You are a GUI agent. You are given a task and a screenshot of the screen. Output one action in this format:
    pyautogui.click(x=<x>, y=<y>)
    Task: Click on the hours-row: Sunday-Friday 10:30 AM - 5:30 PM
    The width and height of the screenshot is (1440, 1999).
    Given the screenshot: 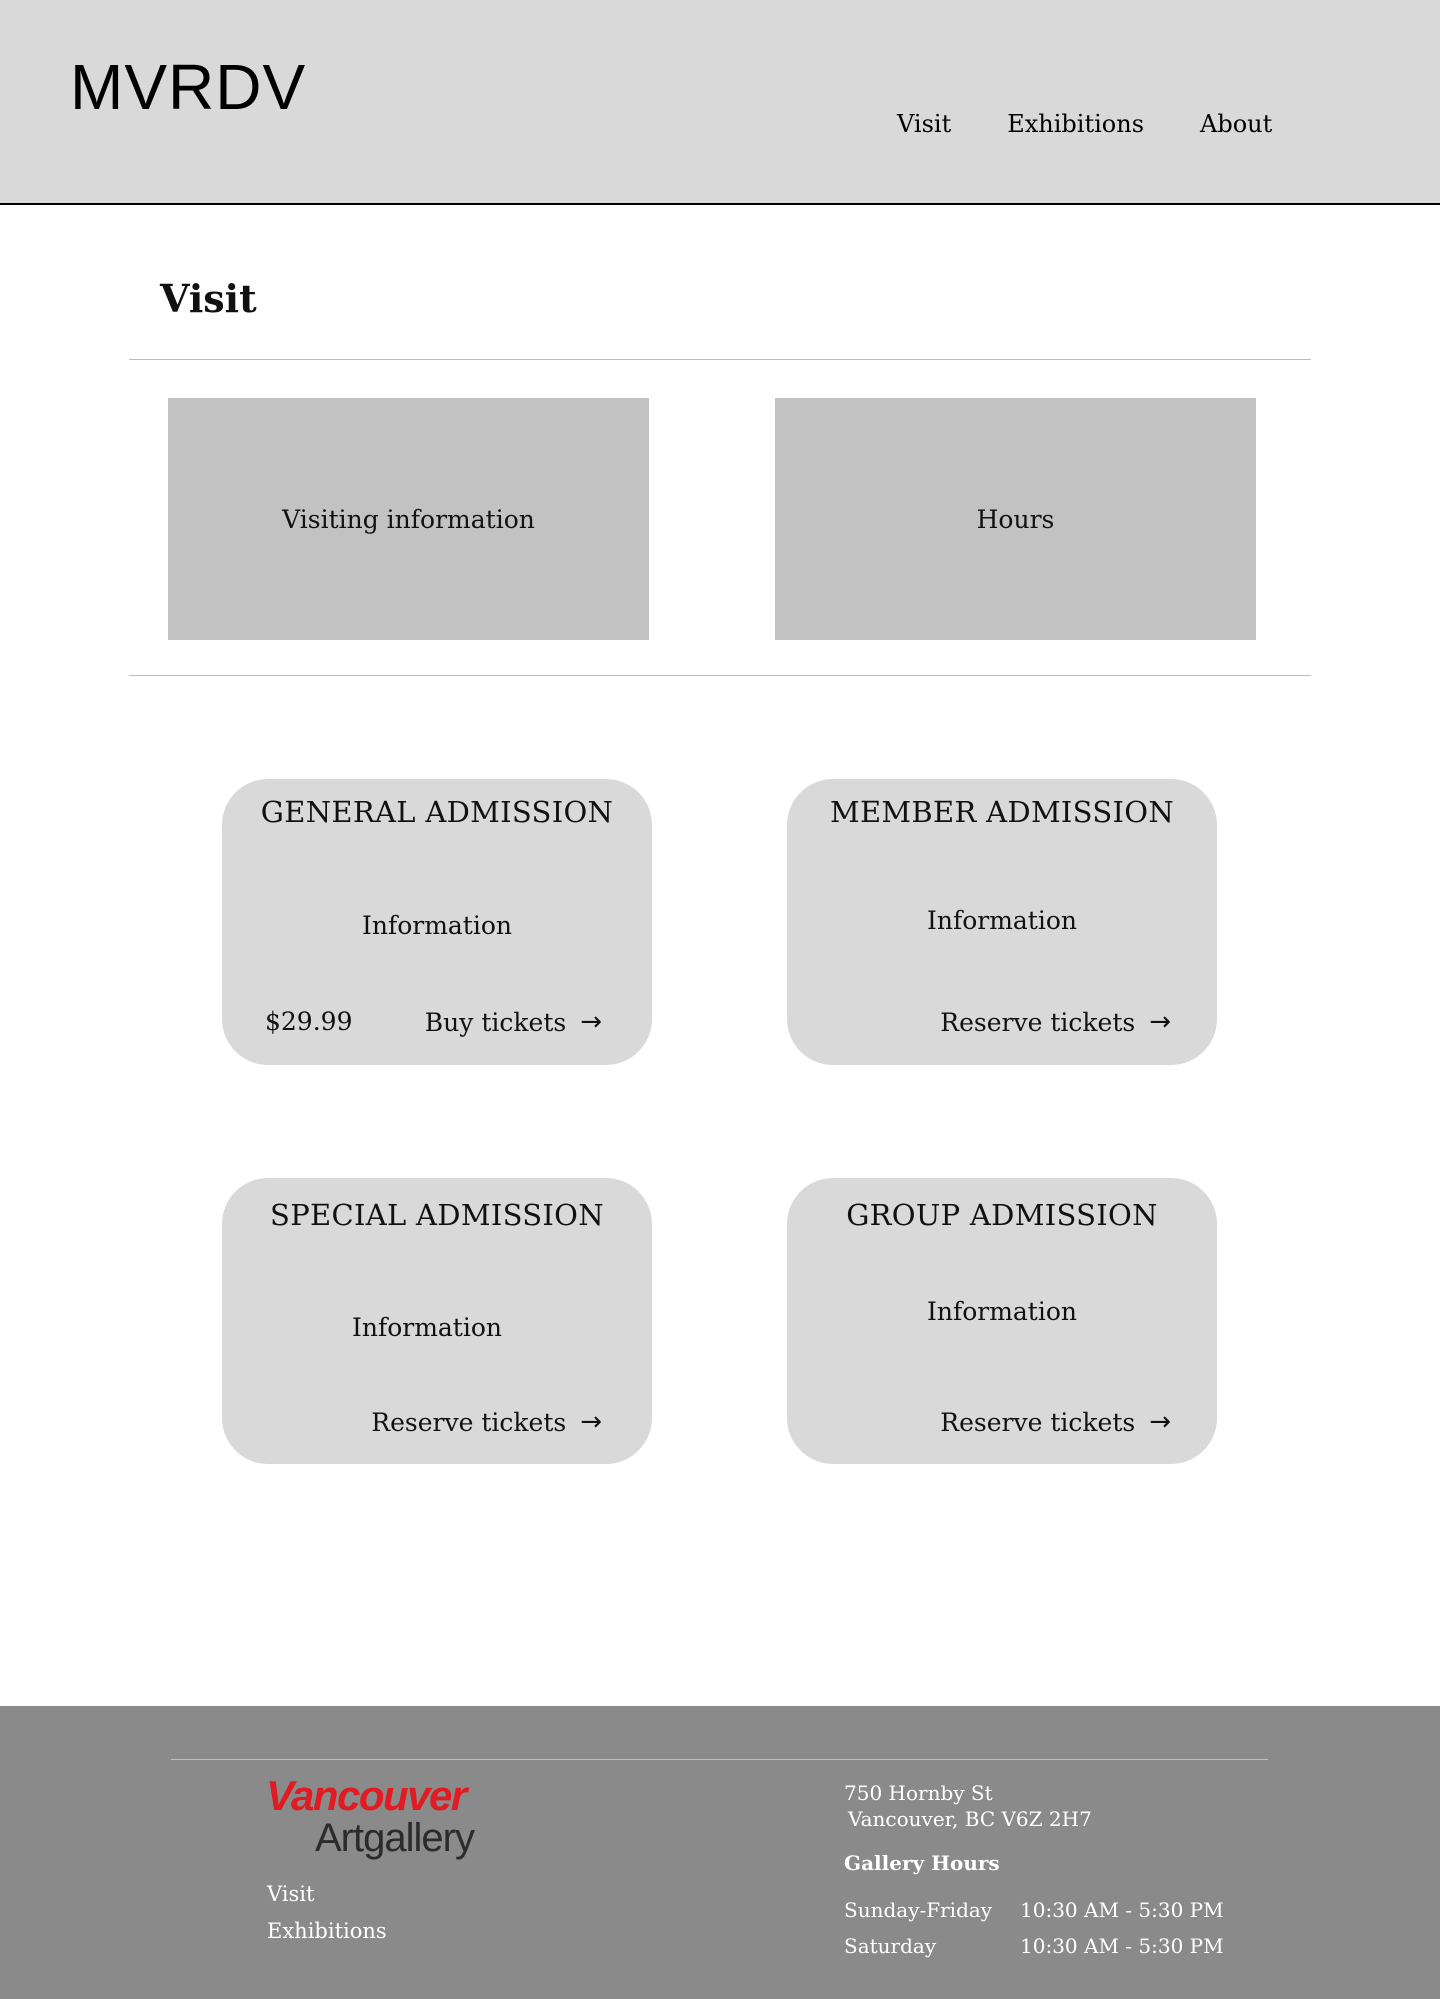 What is the action you would take?
    pyautogui.click(x=1034, y=1910)
    